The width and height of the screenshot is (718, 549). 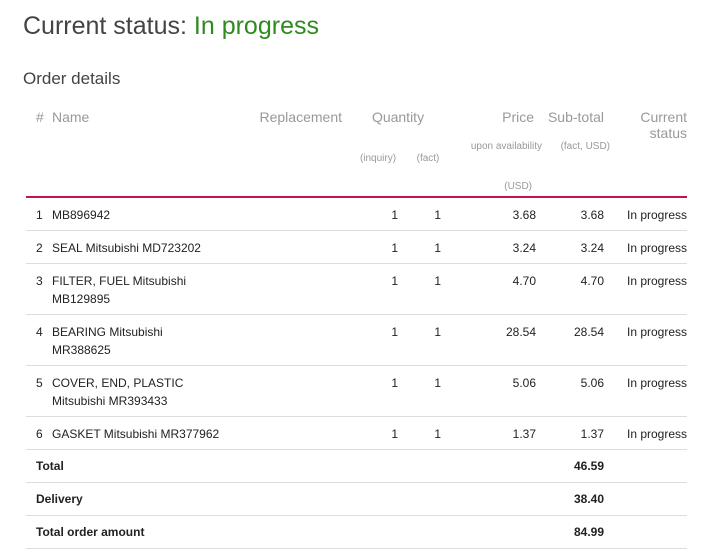 What do you see at coordinates (81, 215) in the screenshot?
I see `row-name-line1: MB896942` at bounding box center [81, 215].